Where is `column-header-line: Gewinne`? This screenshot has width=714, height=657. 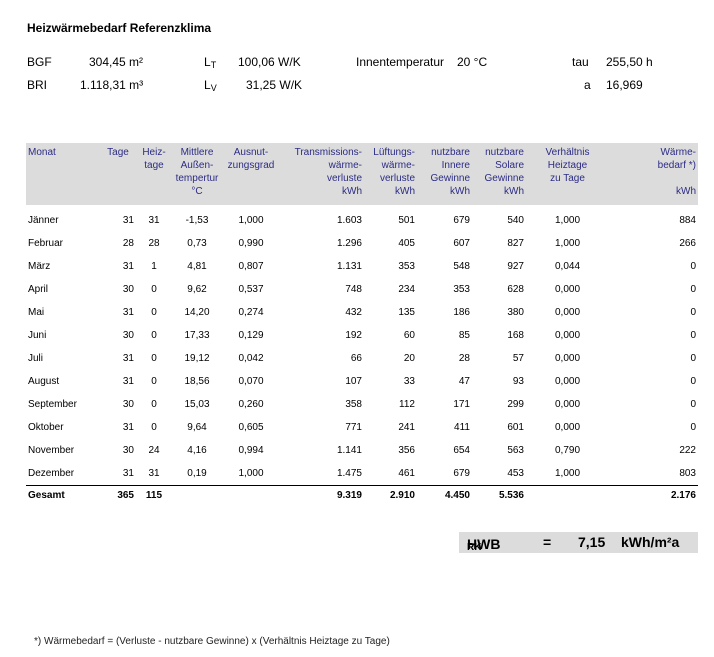
column-header-line: Gewinne is located at coordinates (504, 178).